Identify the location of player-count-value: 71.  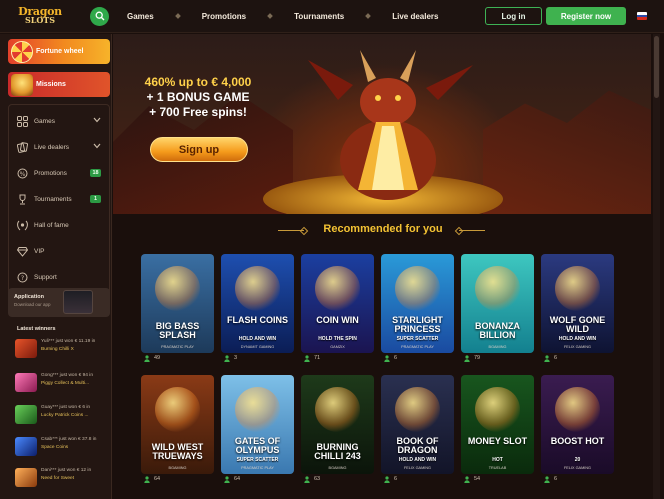
(317, 358).